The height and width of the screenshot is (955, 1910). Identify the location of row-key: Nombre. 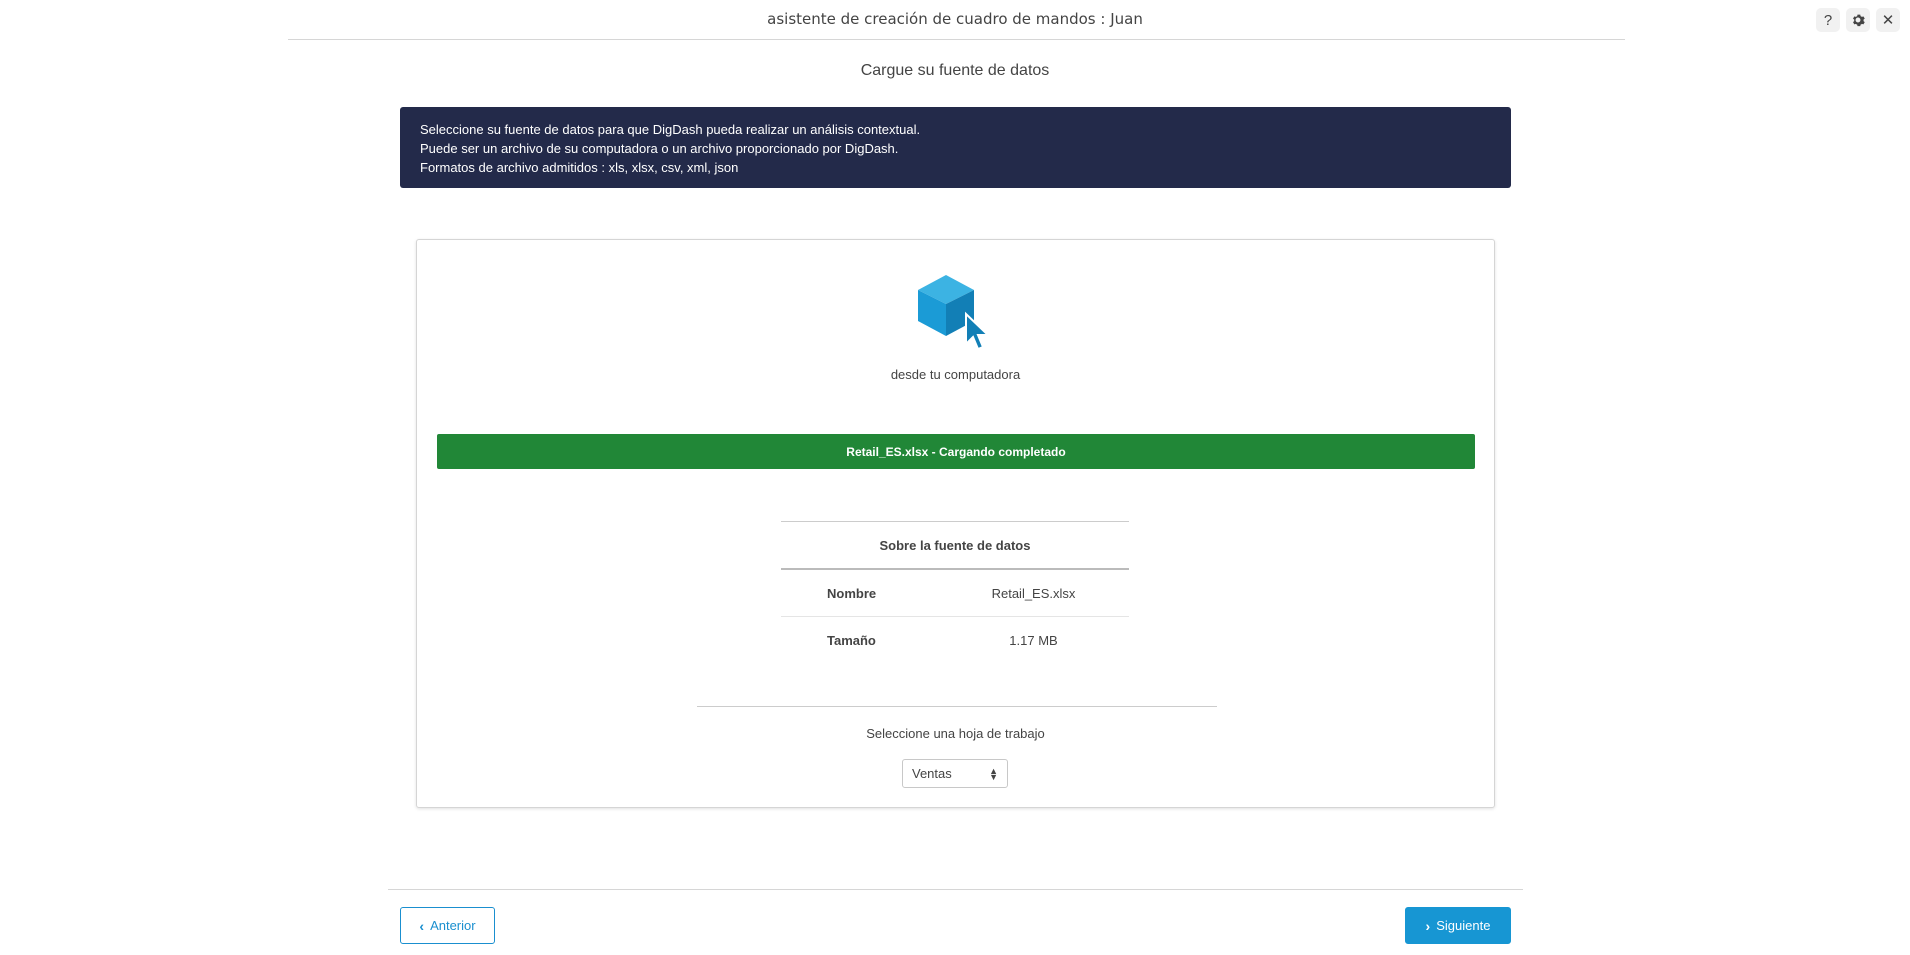
(859, 593).